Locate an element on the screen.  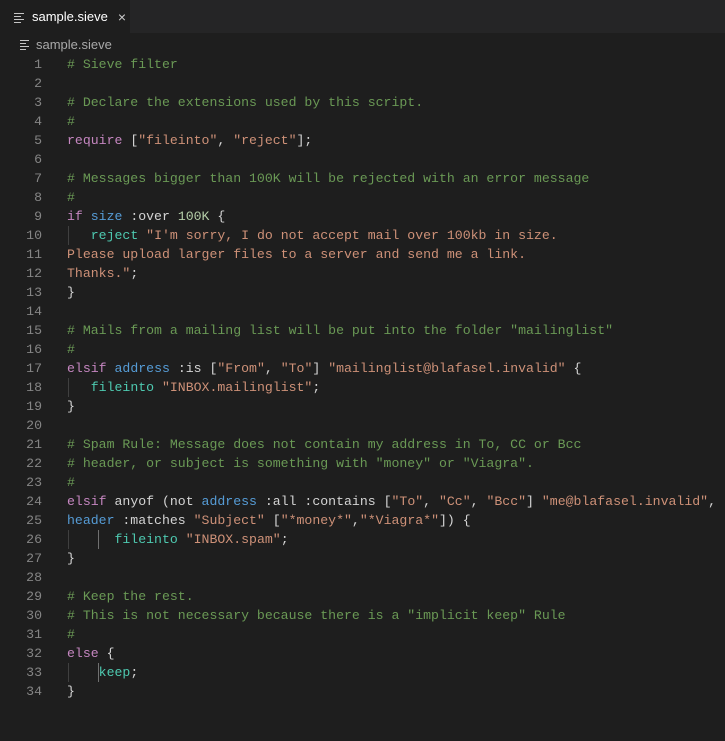
line-number: 22 is located at coordinates (34, 463).